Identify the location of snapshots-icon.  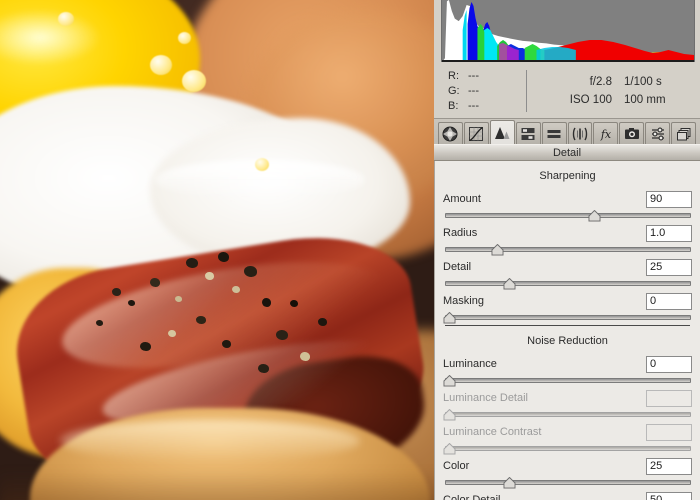
(683, 133).